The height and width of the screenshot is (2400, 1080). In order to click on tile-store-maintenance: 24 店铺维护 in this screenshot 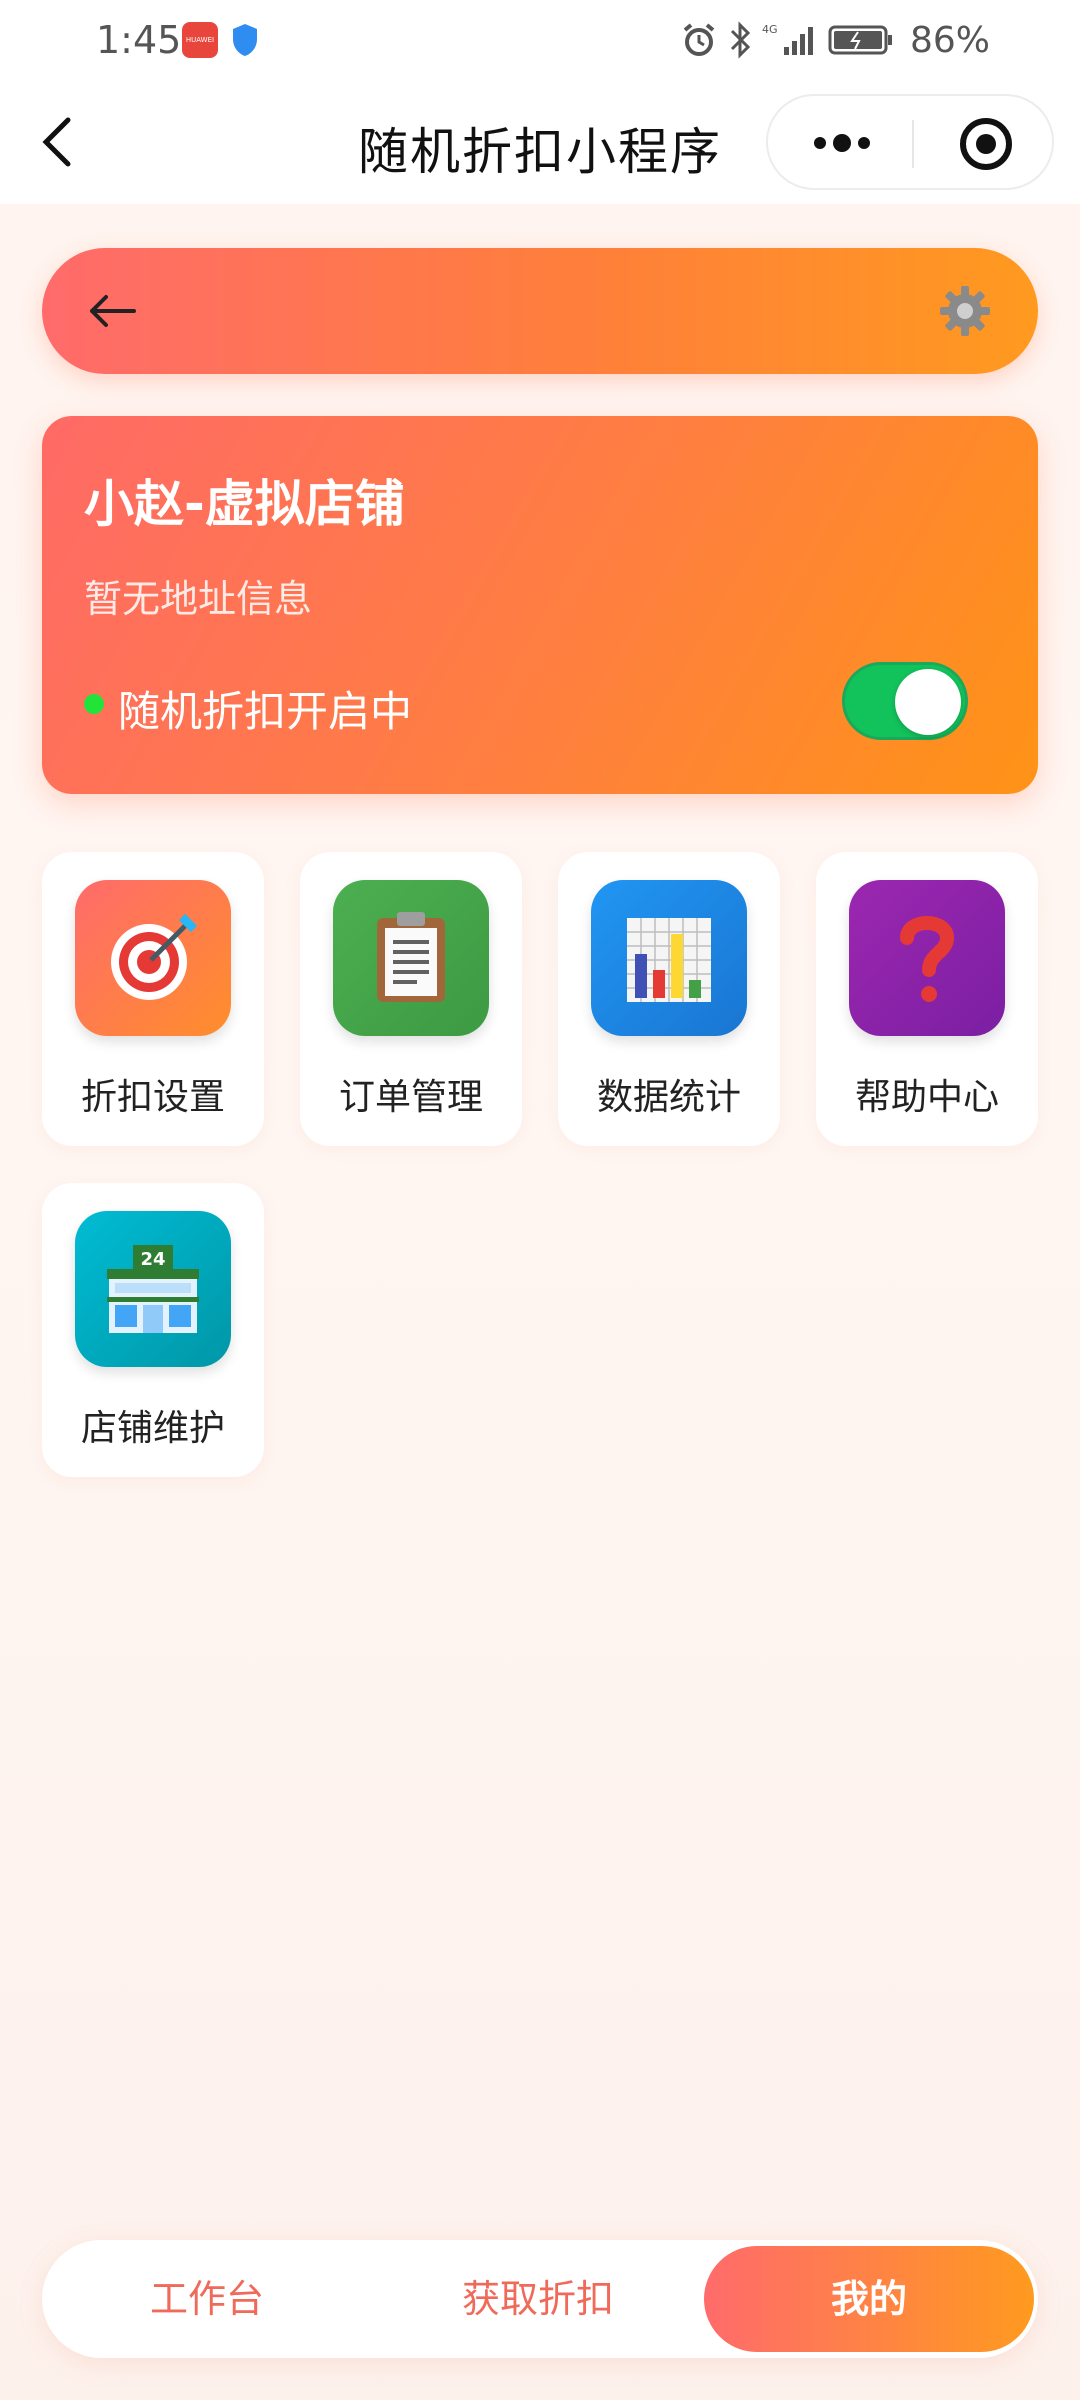, I will do `click(153, 1330)`.